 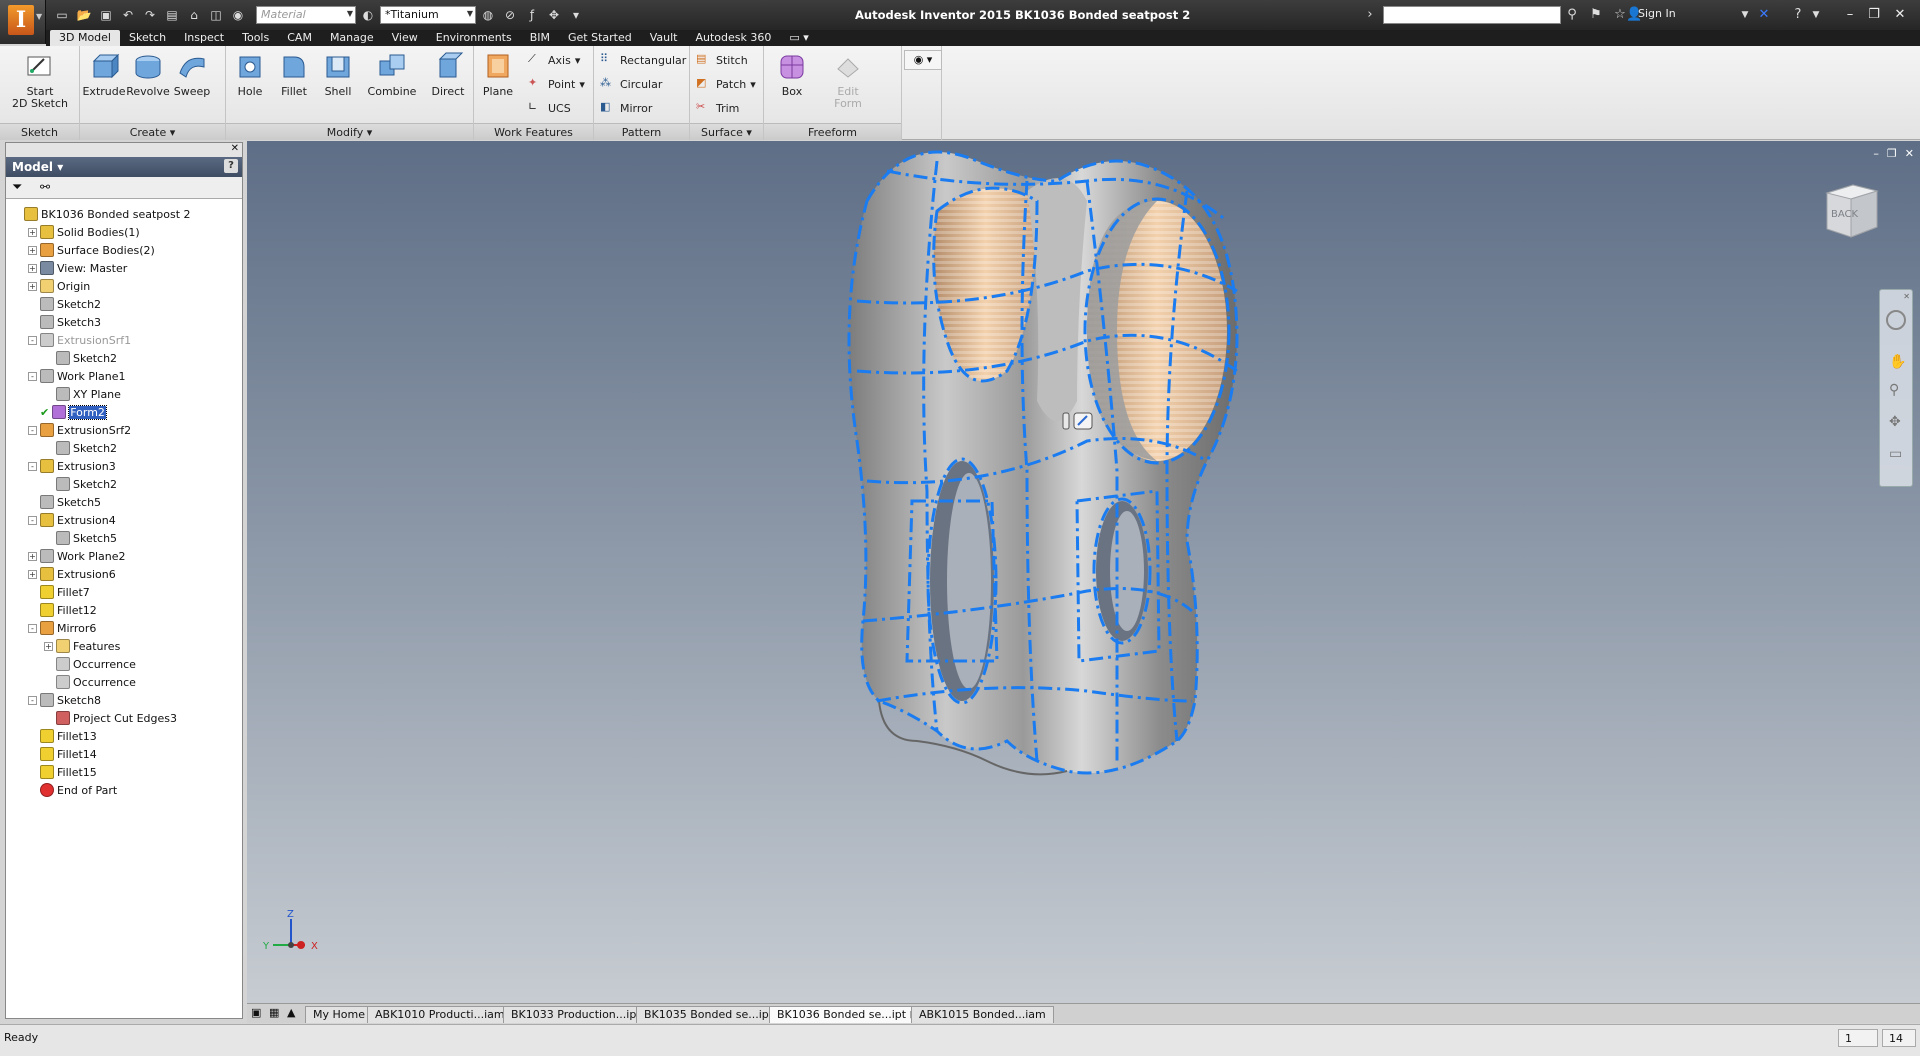 I want to click on tree-node: + Origin, so click(x=59, y=286).